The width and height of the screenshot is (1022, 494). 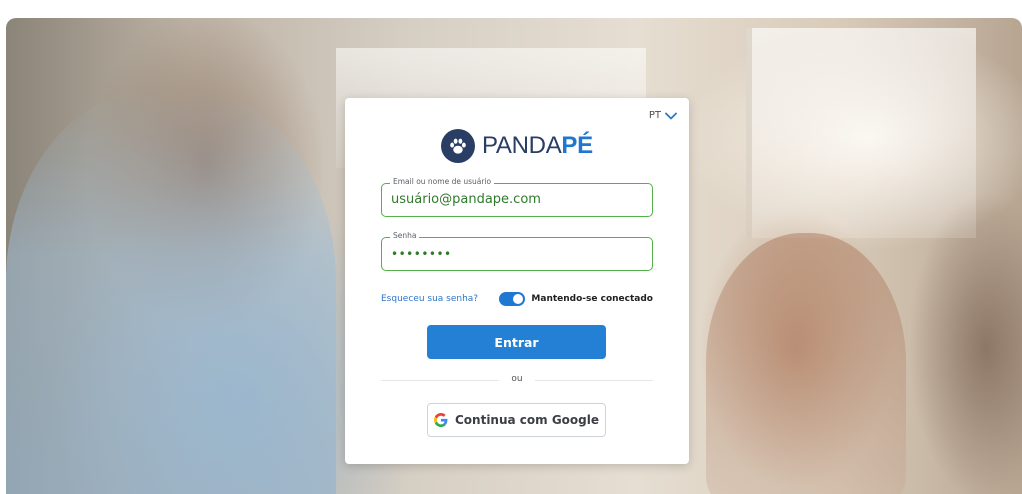 What do you see at coordinates (512, 299) in the screenshot?
I see `keep-connected-toggle` at bounding box center [512, 299].